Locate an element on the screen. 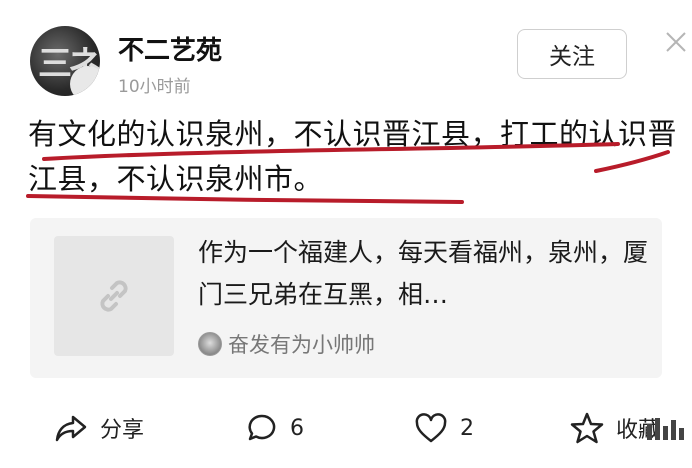 The height and width of the screenshot is (468, 692). card-author: 奋发有为小帅帅 is located at coordinates (286, 344).